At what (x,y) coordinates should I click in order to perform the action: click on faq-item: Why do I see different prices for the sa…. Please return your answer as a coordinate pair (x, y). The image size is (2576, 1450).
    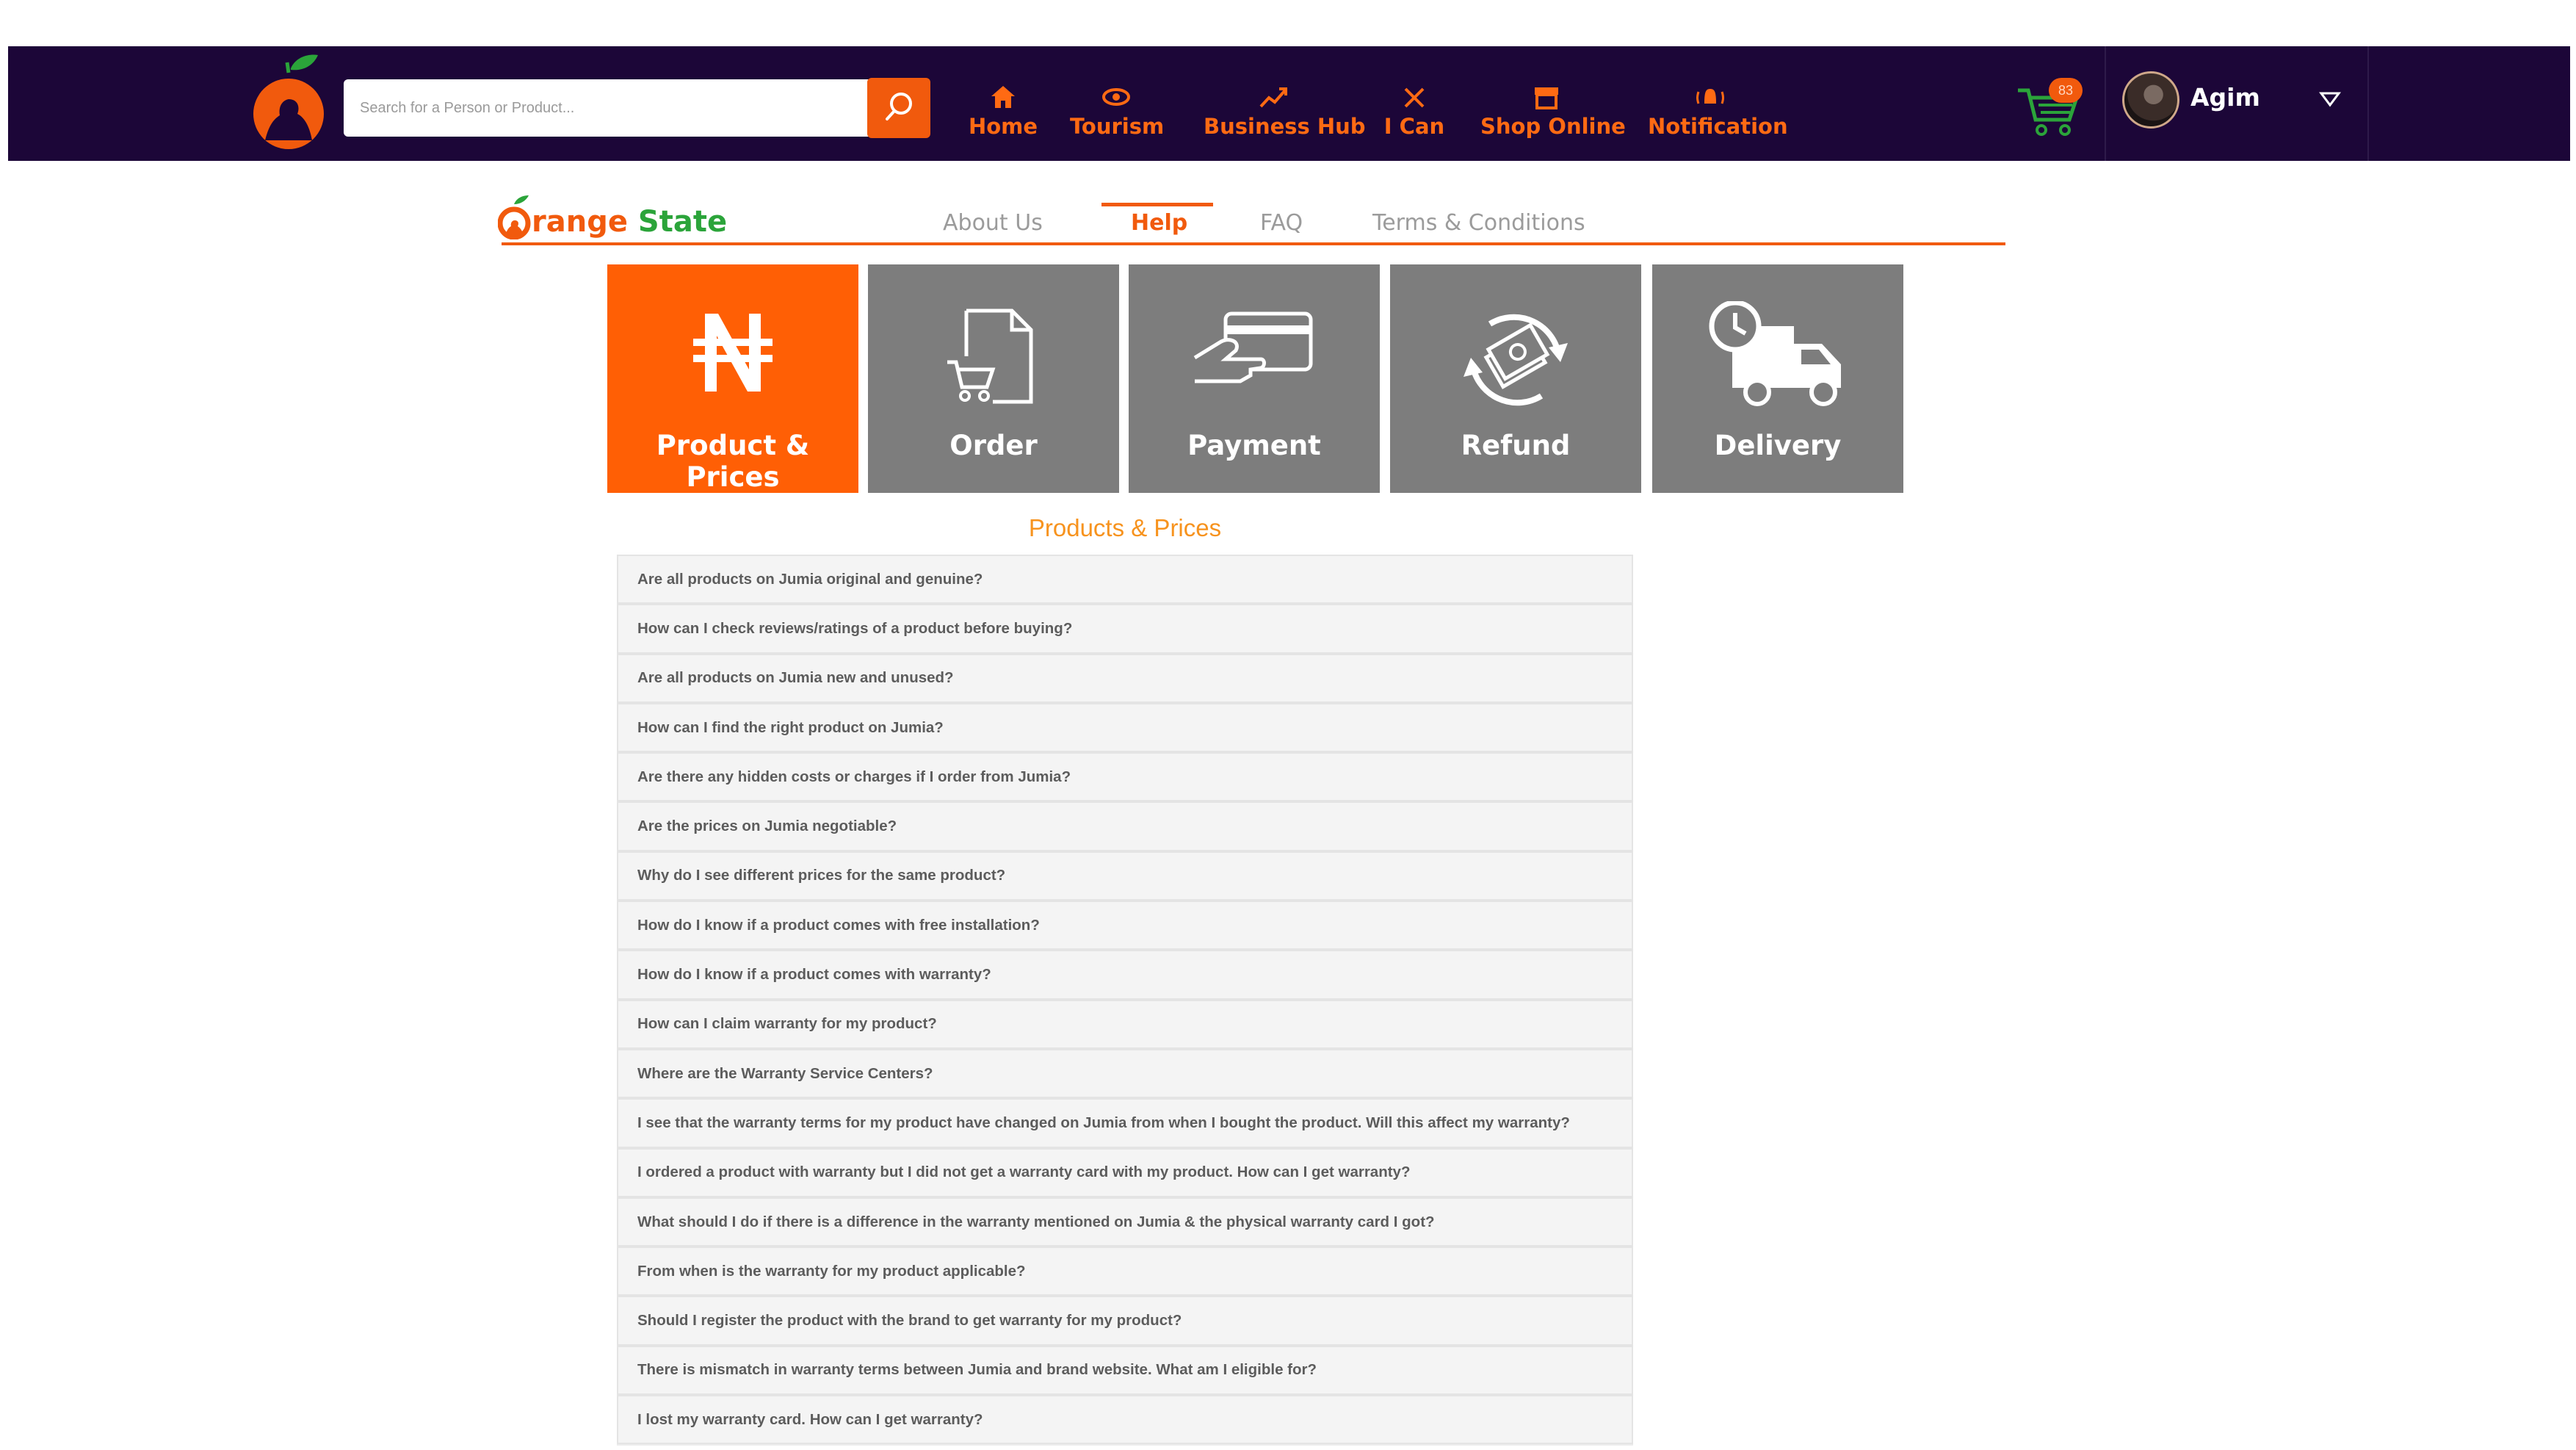
    Looking at the image, I should click on (1125, 876).